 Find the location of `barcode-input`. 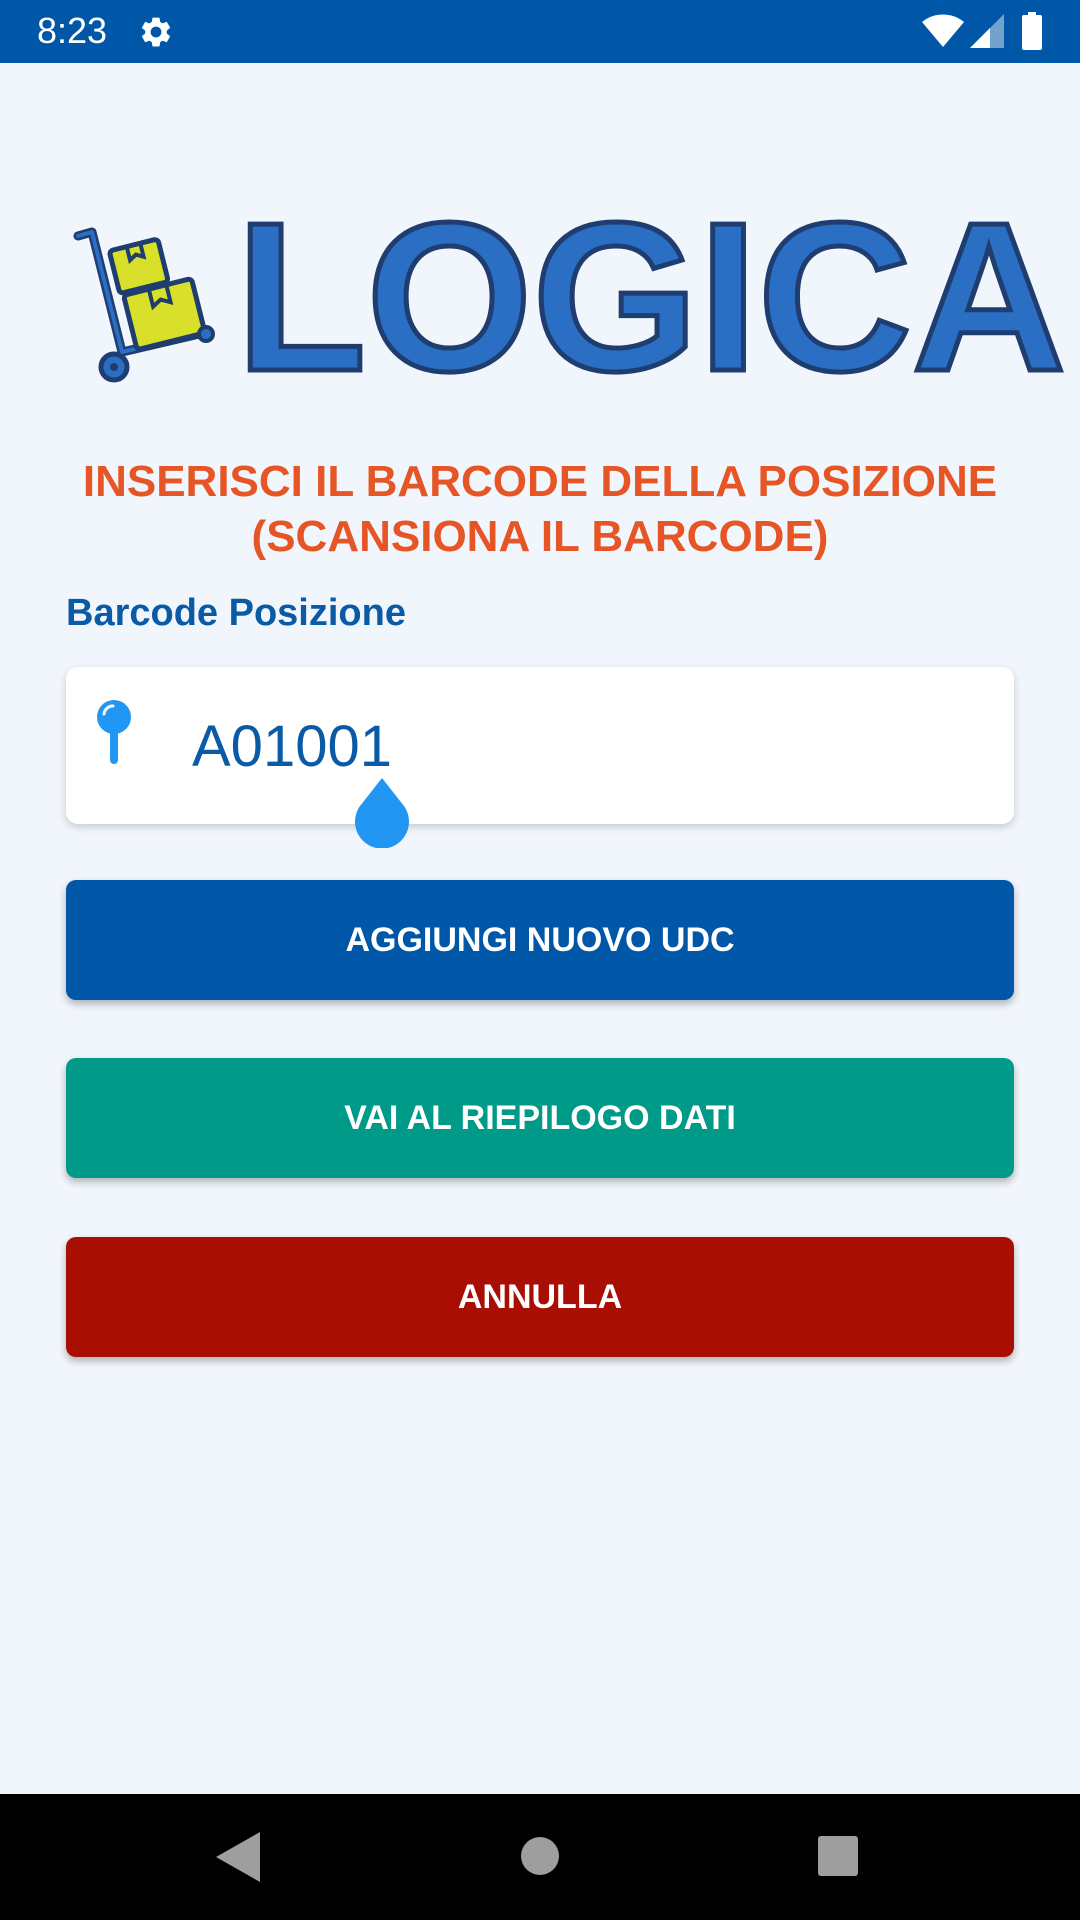

barcode-input is located at coordinates (582, 747).